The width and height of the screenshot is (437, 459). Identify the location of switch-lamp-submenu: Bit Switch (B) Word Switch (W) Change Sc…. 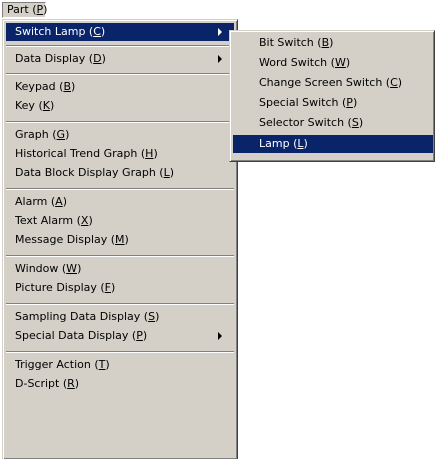
(332, 96).